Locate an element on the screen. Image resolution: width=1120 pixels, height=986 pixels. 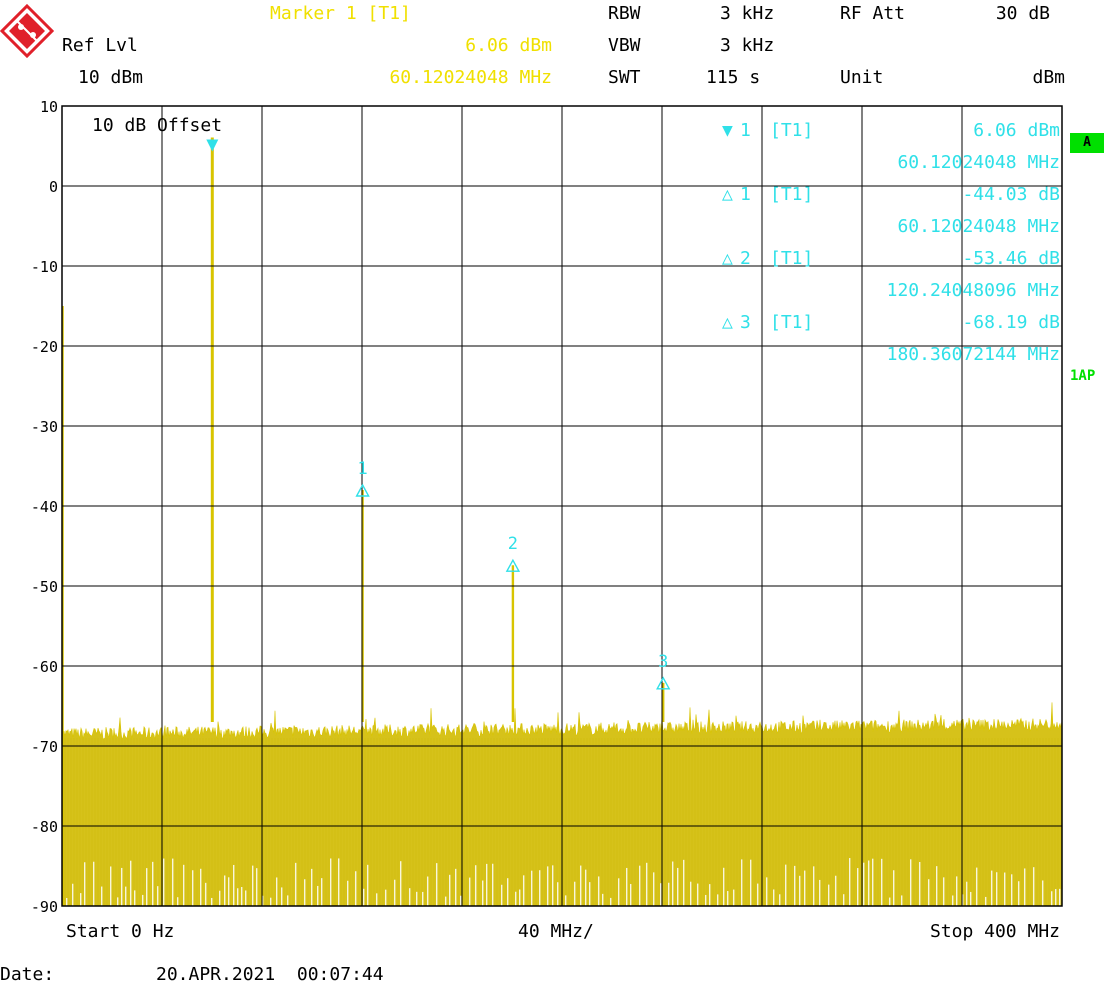
rbw-value: 3 kHz is located at coordinates (747, 13).